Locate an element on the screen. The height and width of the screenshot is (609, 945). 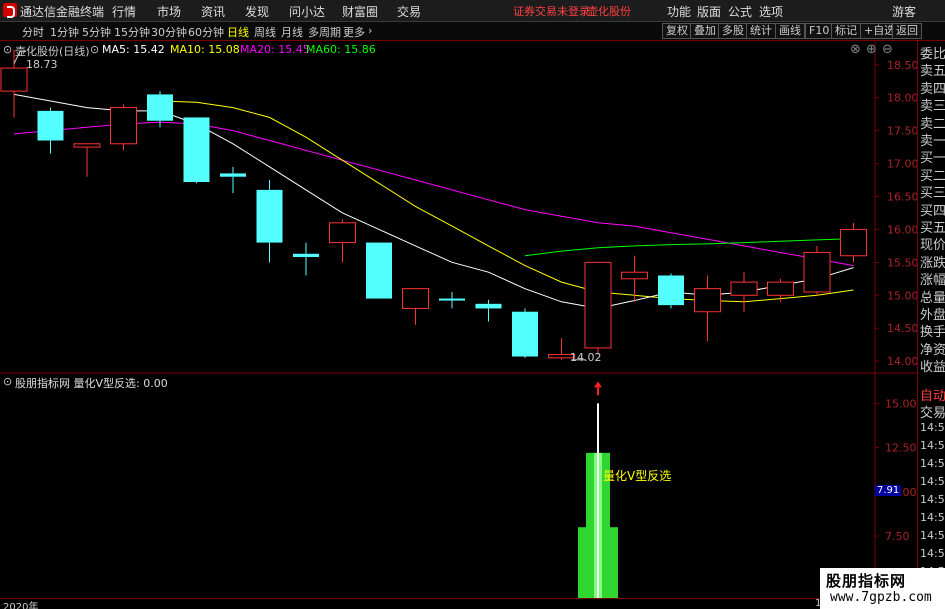
zoom-out-icon: ⊖ is located at coordinates (887, 49).